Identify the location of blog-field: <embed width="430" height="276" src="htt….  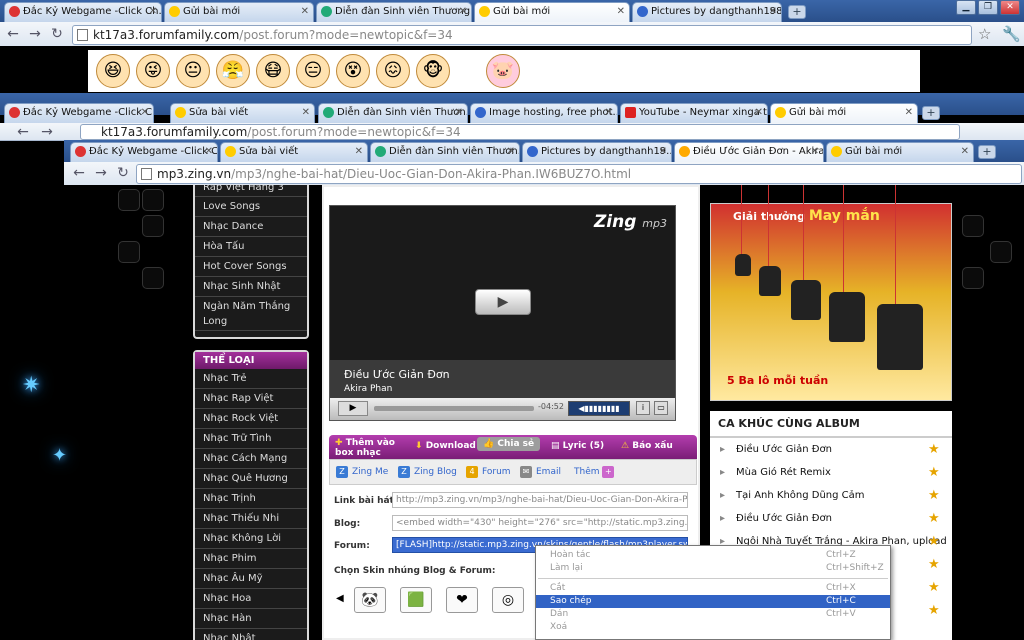
(540, 523).